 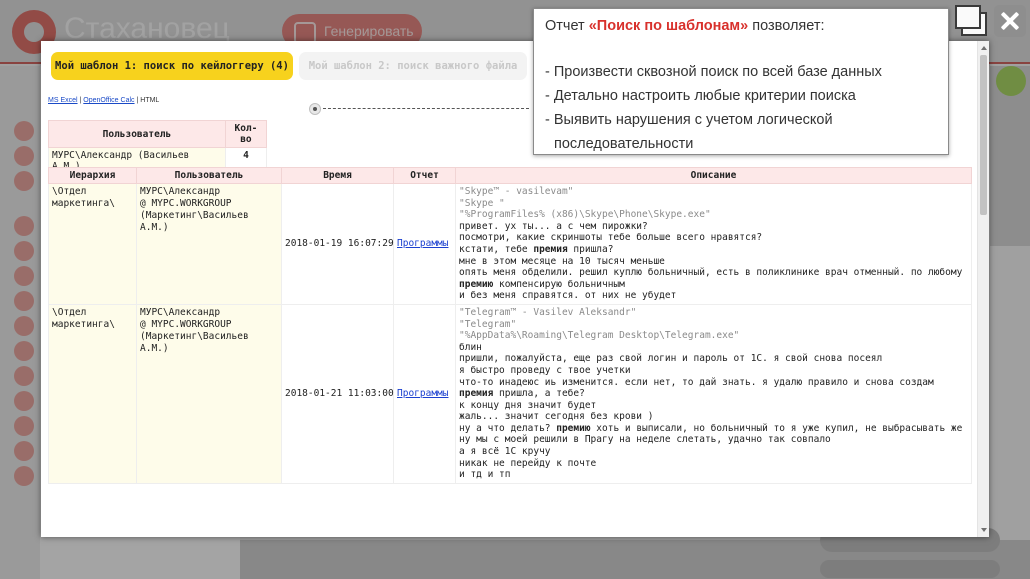 What do you see at coordinates (137, 134) in the screenshot?
I see `summary-header-user: Пользователь` at bounding box center [137, 134].